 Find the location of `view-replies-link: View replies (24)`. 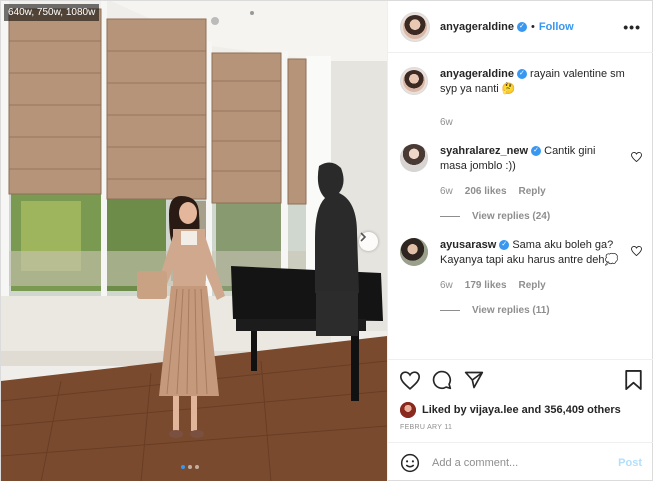

view-replies-link: View replies (24) is located at coordinates (541, 216).